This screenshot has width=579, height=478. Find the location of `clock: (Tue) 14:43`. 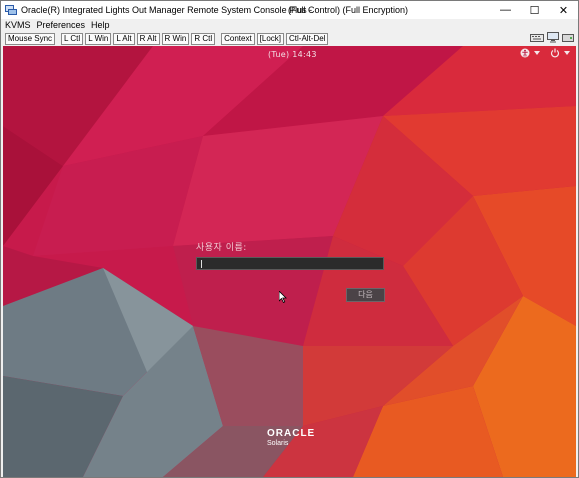

clock: (Tue) 14:43 is located at coordinates (292, 54).